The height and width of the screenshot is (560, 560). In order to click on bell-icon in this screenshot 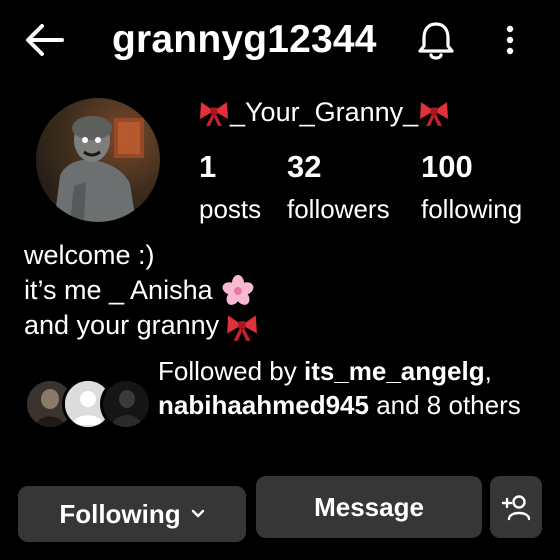, I will do `click(436, 41)`.